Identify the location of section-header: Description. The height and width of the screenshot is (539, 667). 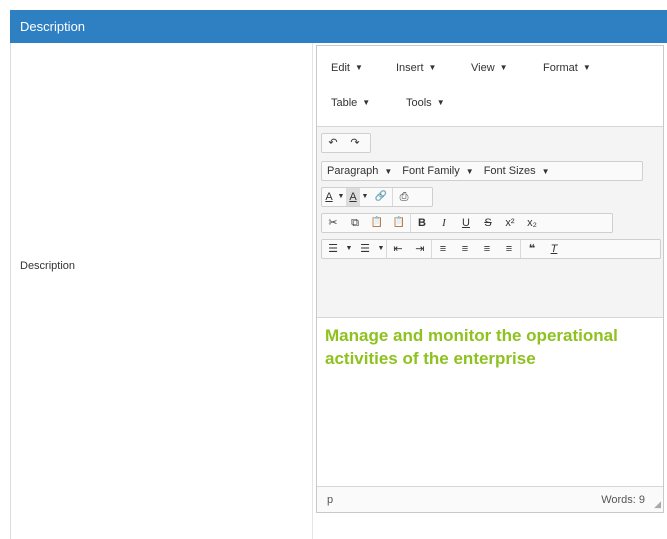
(338, 26).